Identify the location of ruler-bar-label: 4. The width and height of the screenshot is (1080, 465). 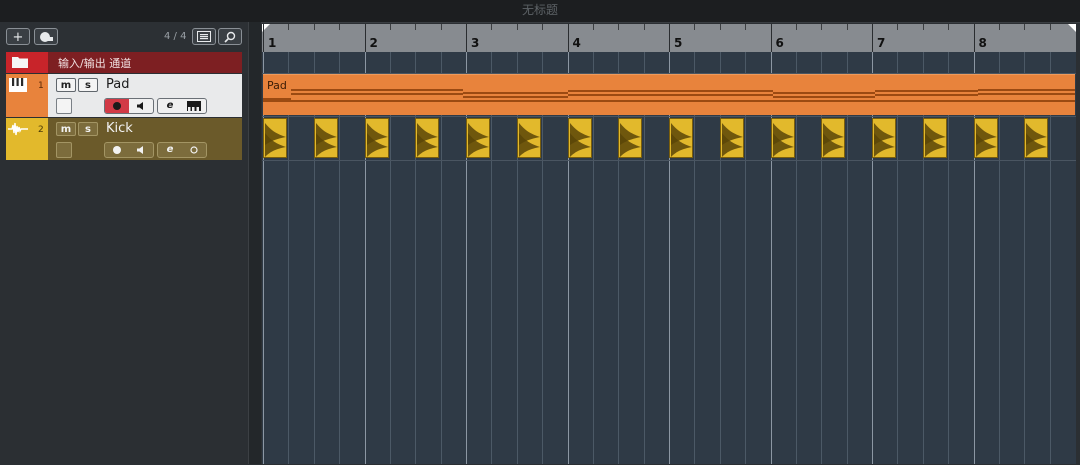
(576, 43).